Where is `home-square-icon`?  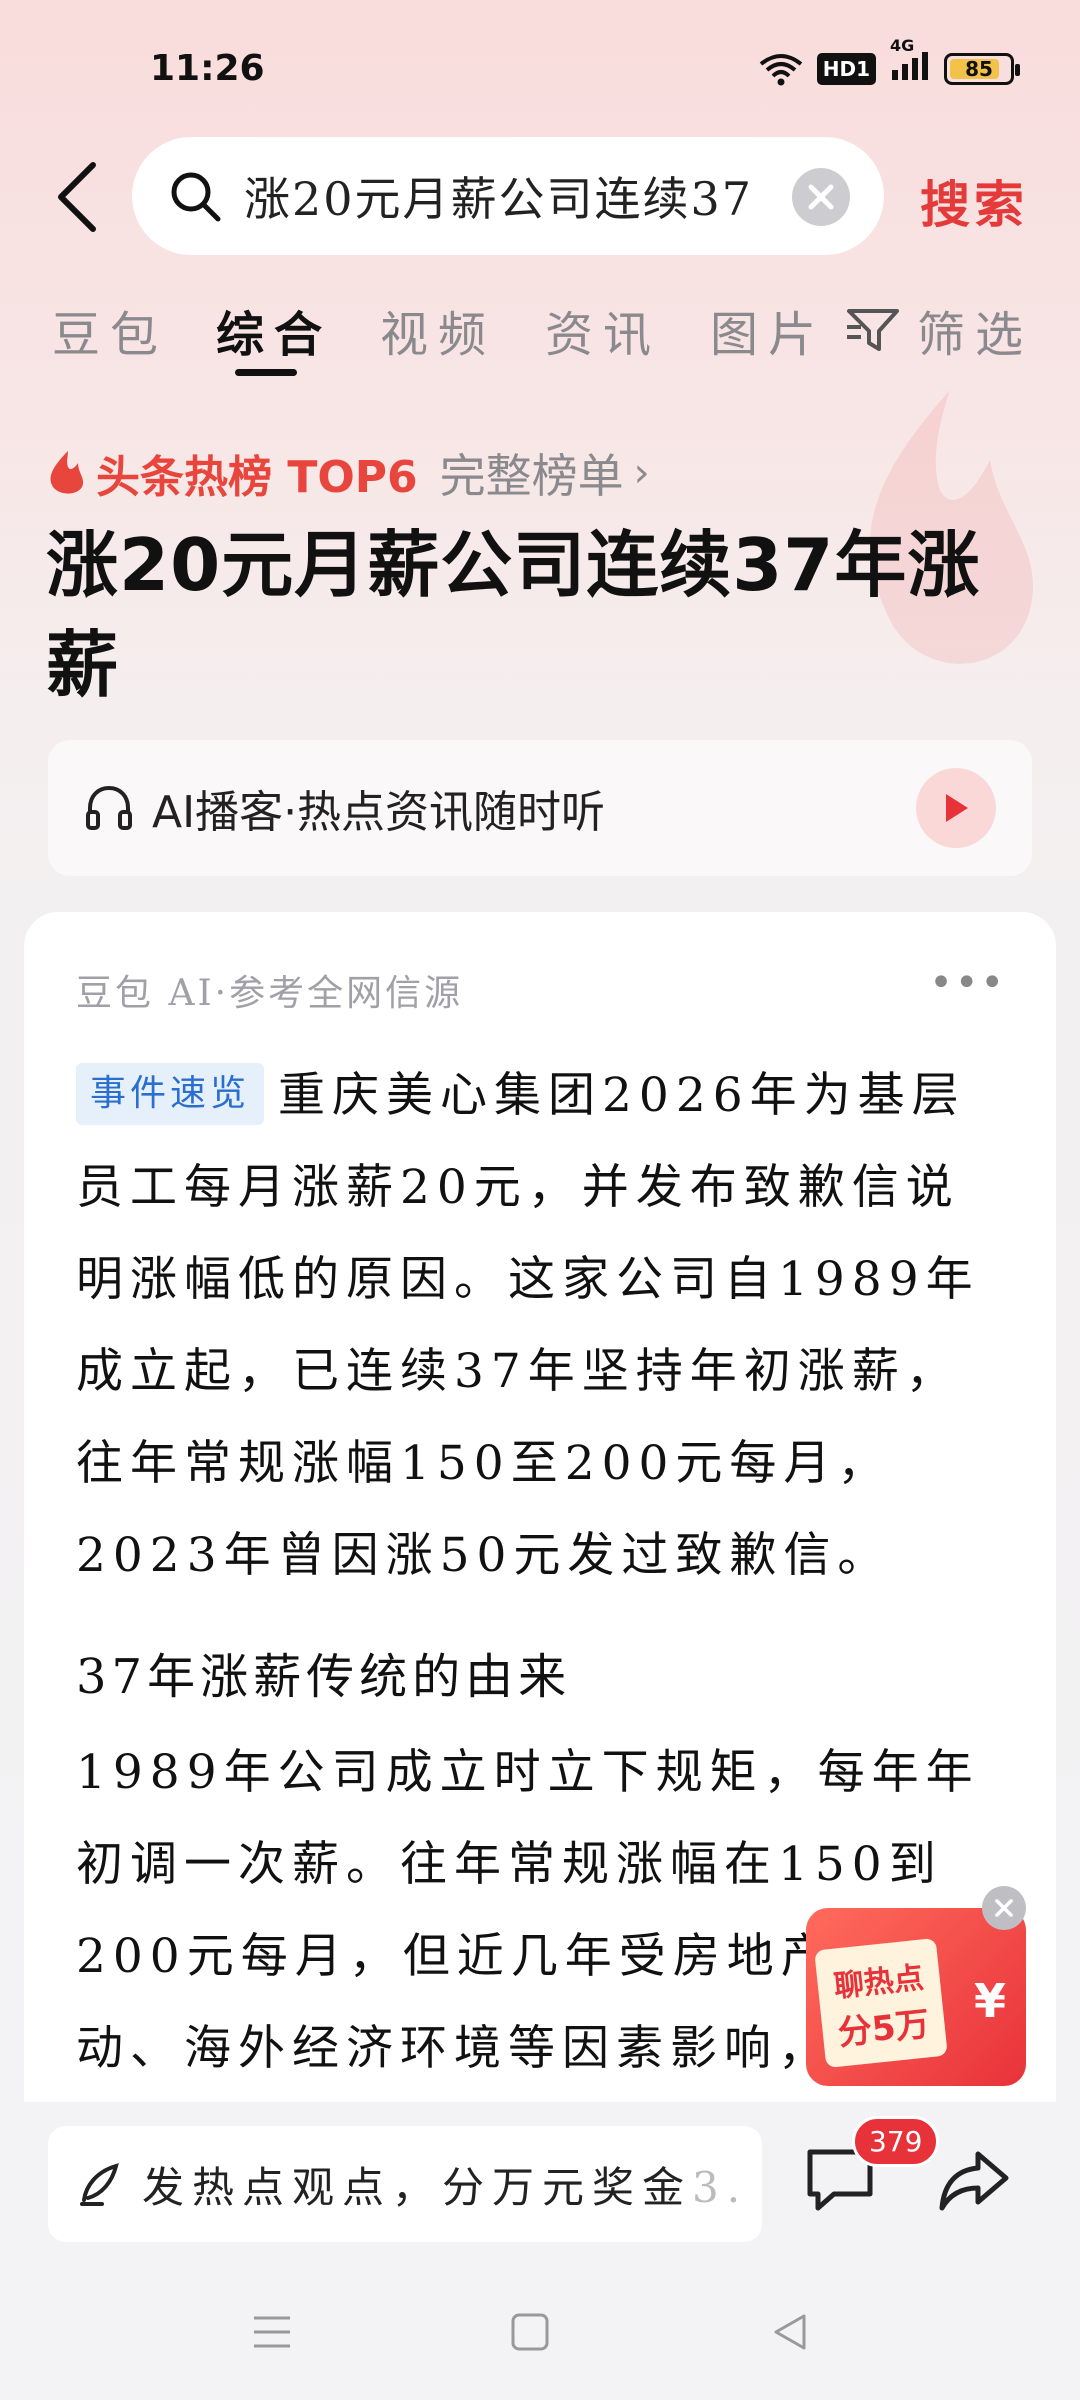
home-square-icon is located at coordinates (530, 2332).